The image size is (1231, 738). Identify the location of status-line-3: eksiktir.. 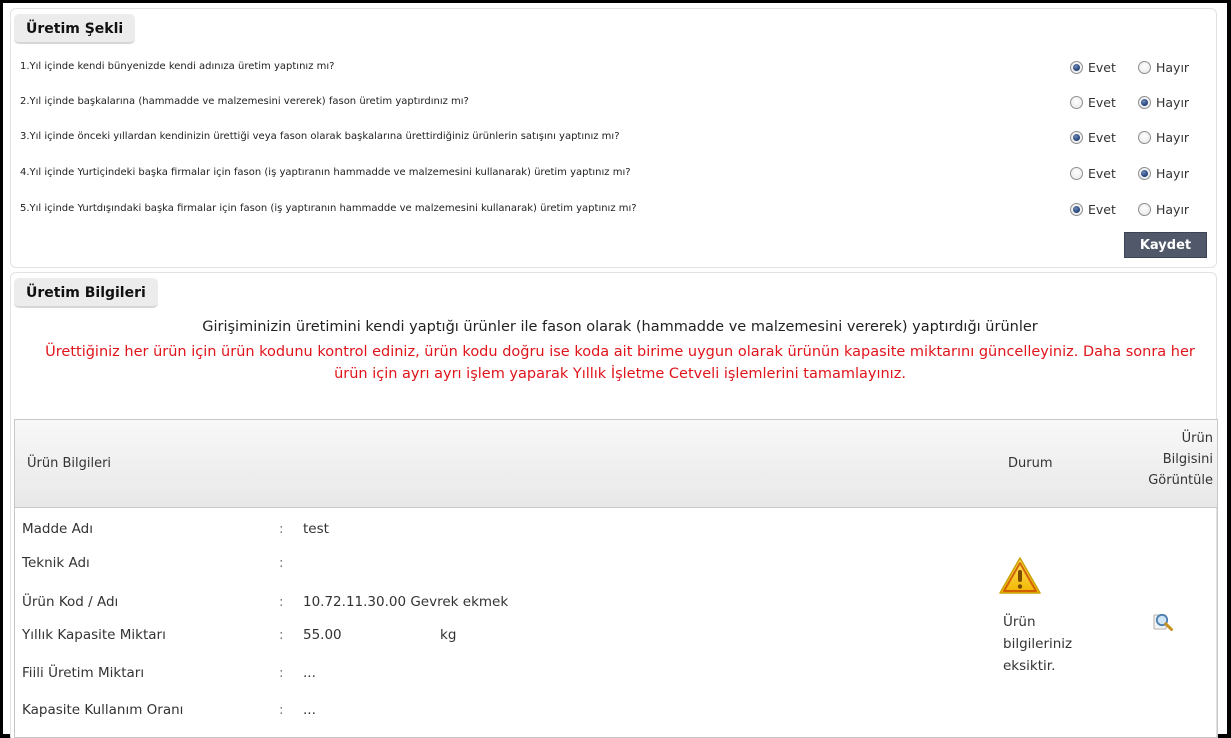
(1029, 666).